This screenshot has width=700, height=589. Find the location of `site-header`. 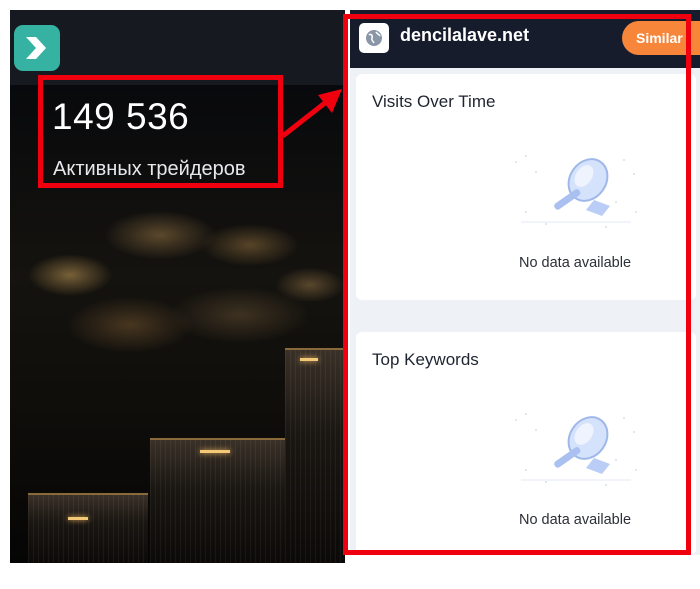

site-header is located at coordinates (177, 47).